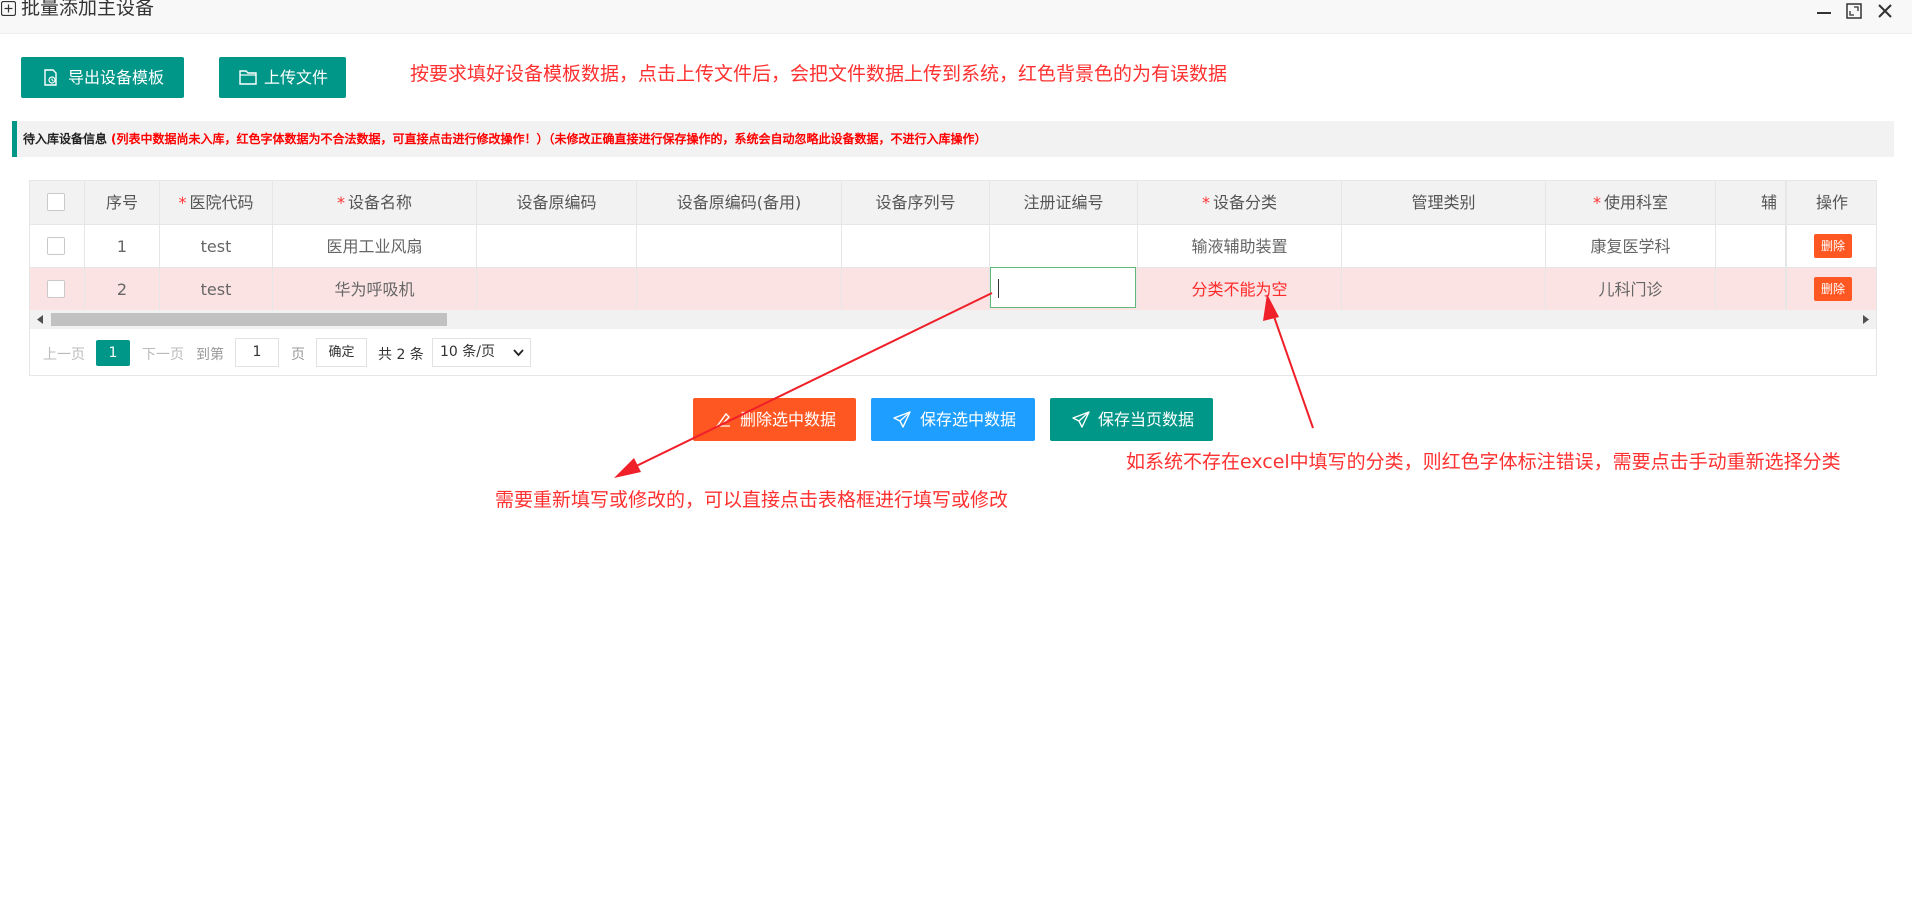  Describe the element at coordinates (341, 352) in the screenshot. I see `goto-confirm-button: 确定` at that location.